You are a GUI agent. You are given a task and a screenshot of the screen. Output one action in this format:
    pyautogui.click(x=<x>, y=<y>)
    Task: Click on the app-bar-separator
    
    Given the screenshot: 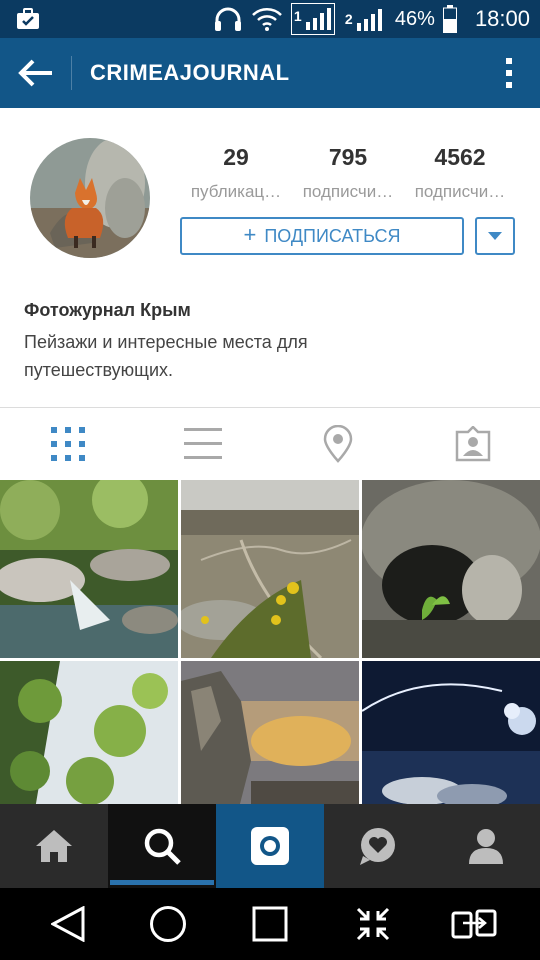 What is the action you would take?
    pyautogui.click(x=71, y=73)
    